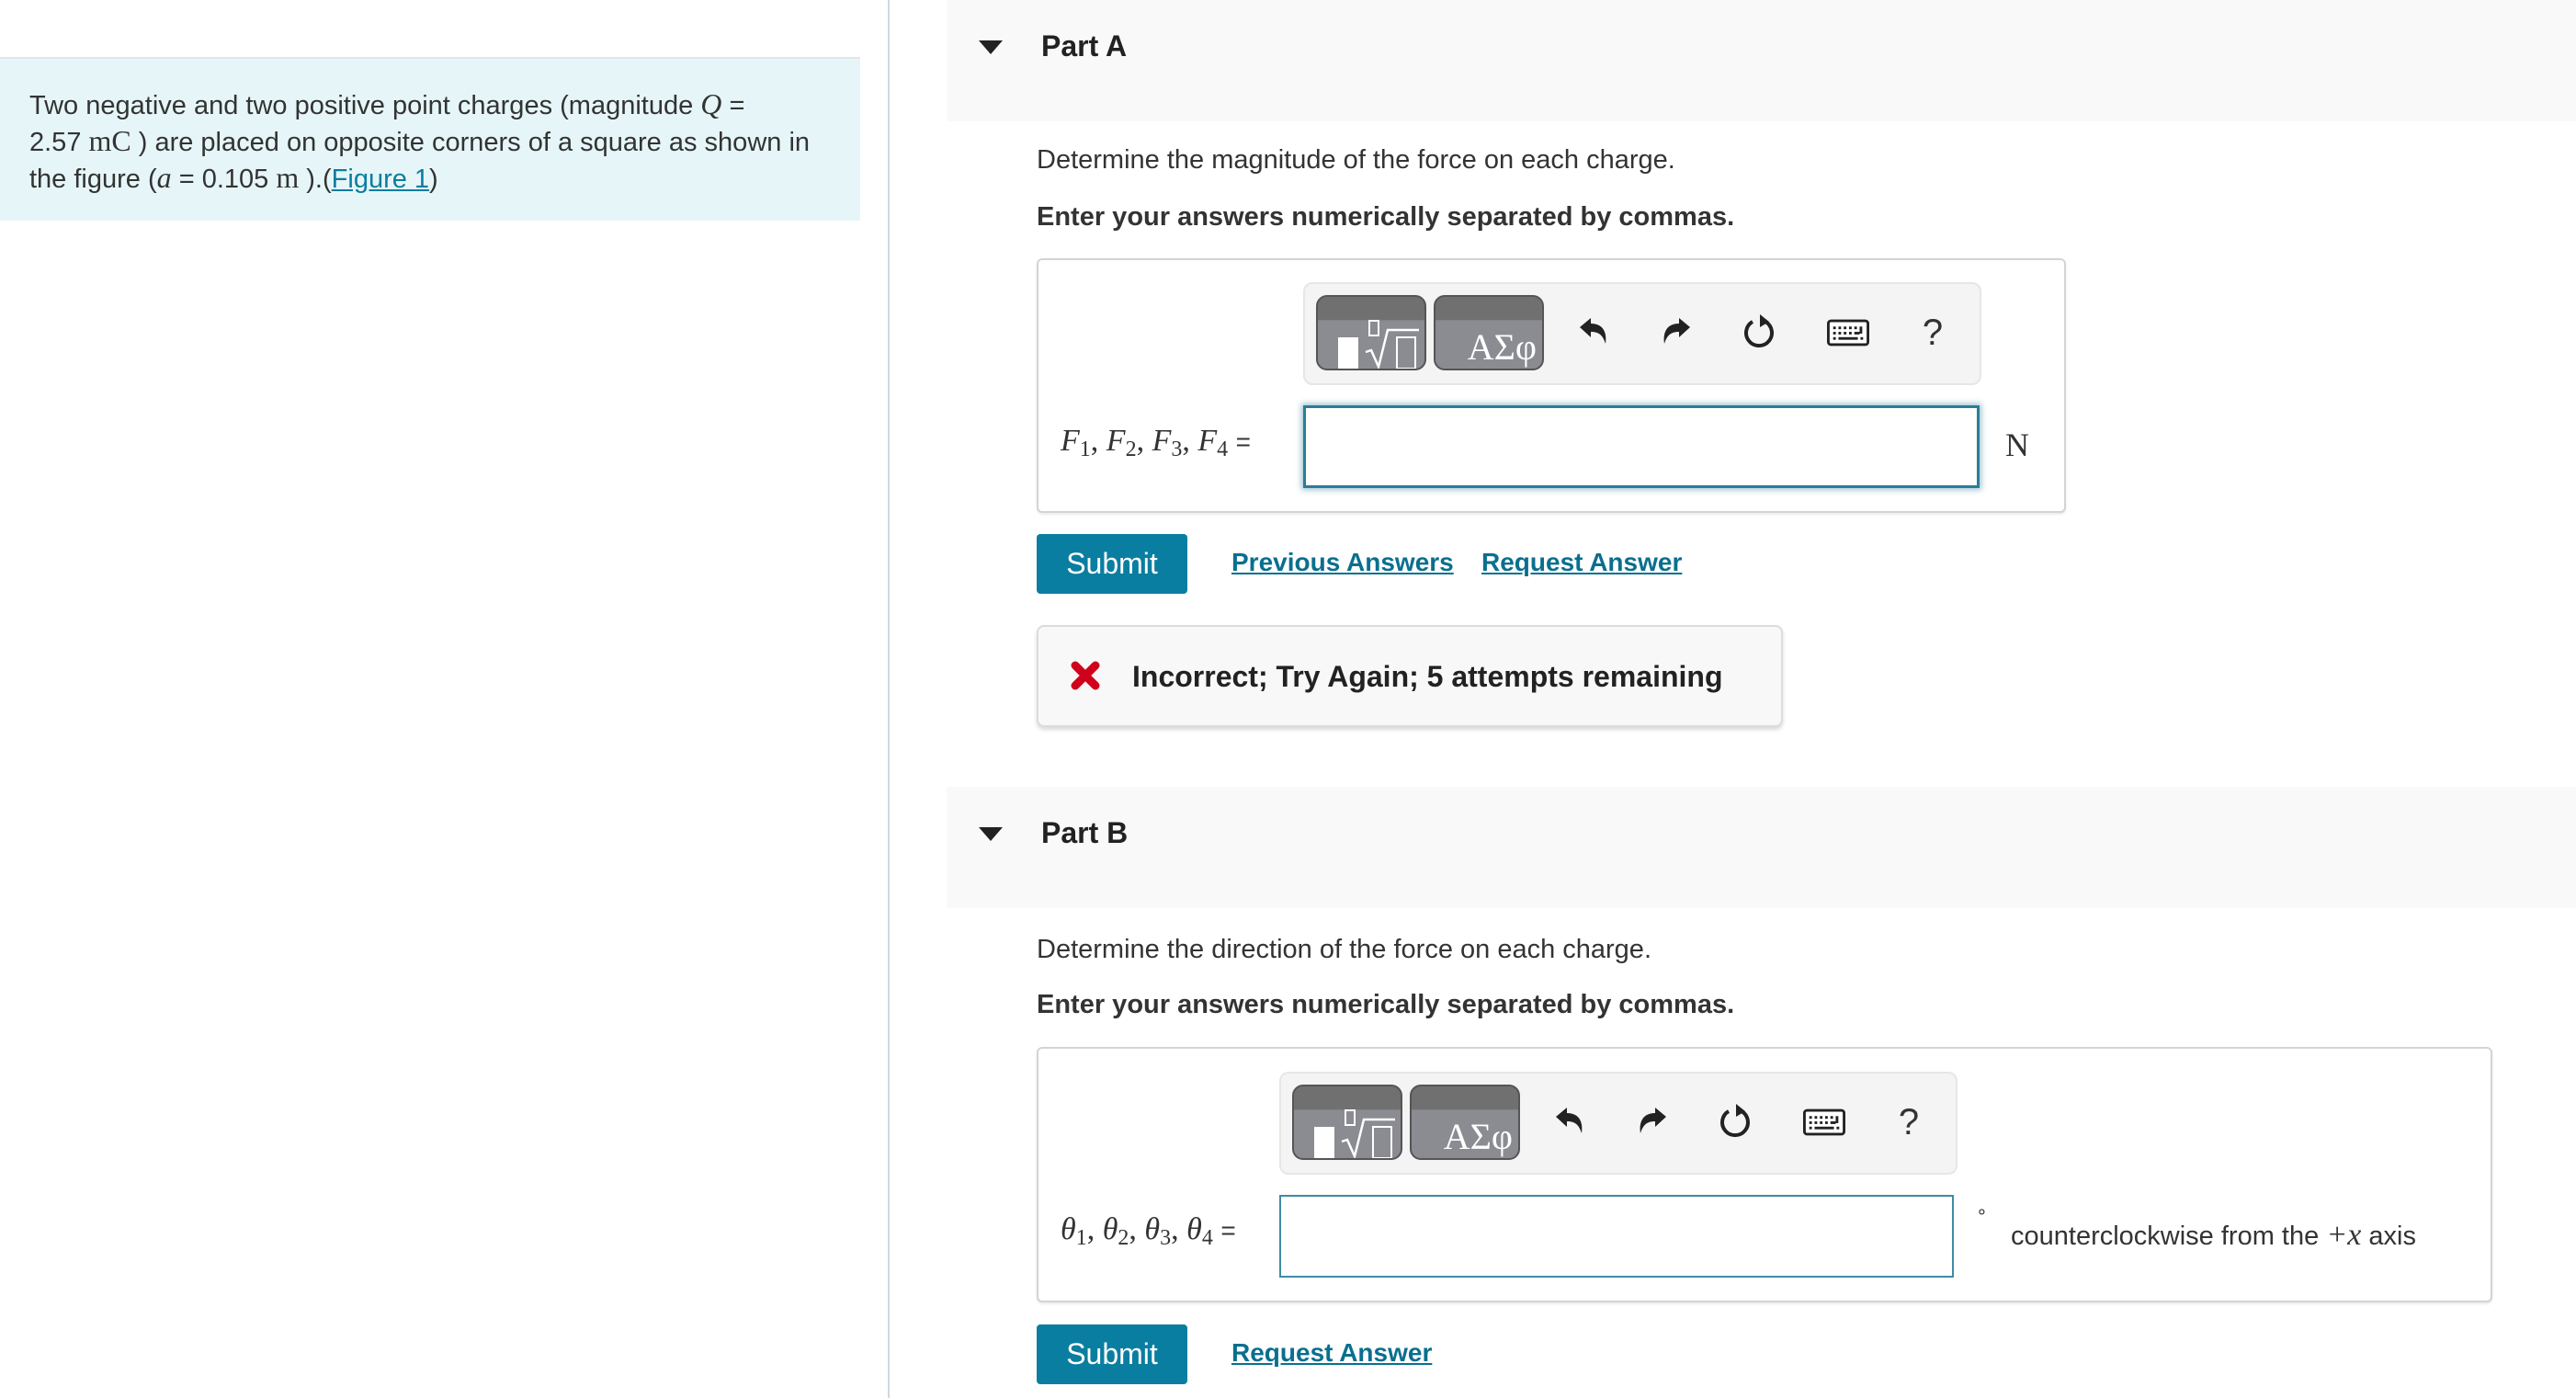 This screenshot has height=1398, width=2576. I want to click on part-b-unit-text: counterclockwise from the +x axis, so click(2214, 1235).